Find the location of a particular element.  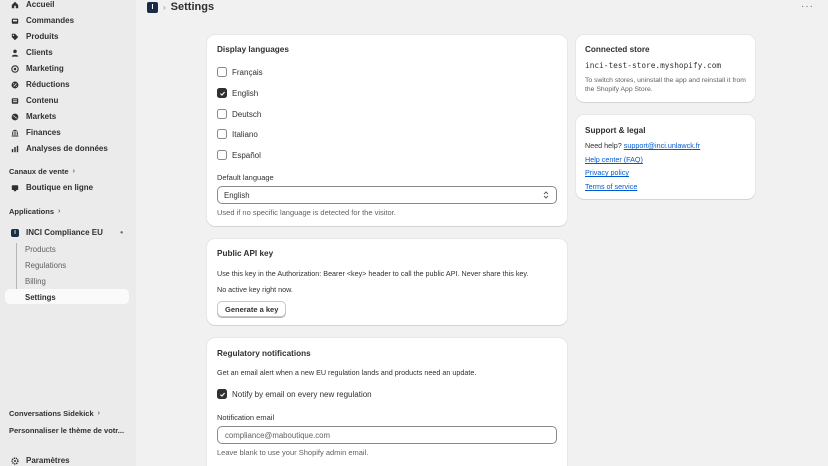

sidebar-subitem-settings: Settings is located at coordinates (40, 297).